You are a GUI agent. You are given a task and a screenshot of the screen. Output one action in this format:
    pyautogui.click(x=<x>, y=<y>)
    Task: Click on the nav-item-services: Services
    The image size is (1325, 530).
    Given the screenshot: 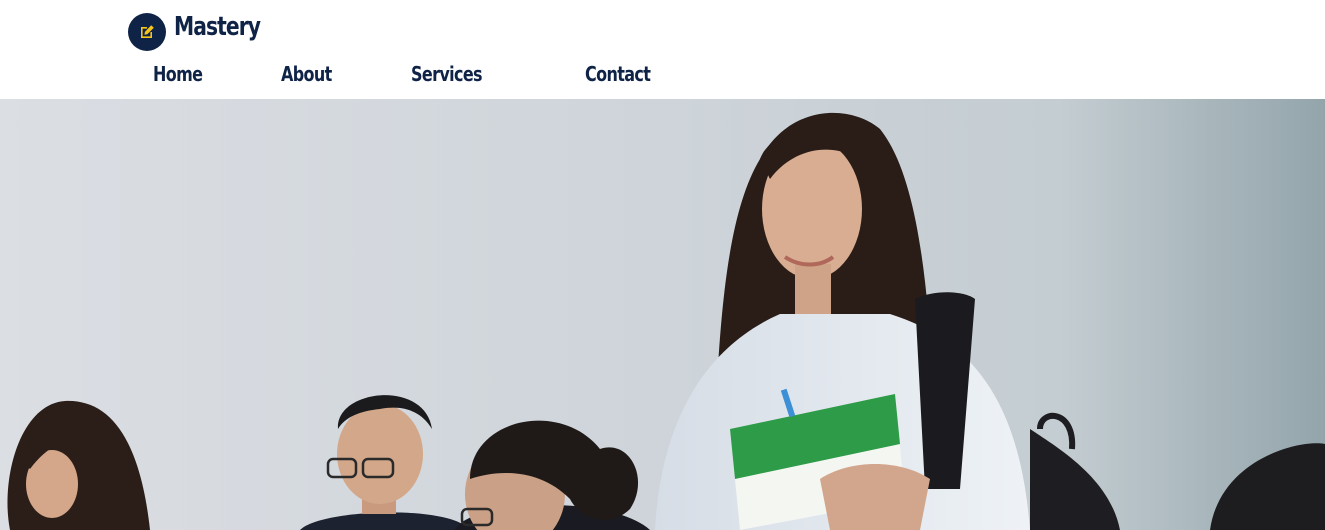 What is the action you would take?
    pyautogui.click(x=447, y=74)
    